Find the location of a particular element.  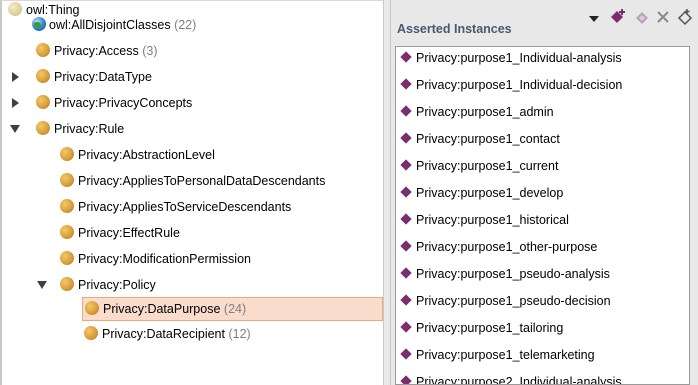

tree-node-applies-personal-data: Privacy:AppliesToPersonalDataDescendants is located at coordinates (192, 181).